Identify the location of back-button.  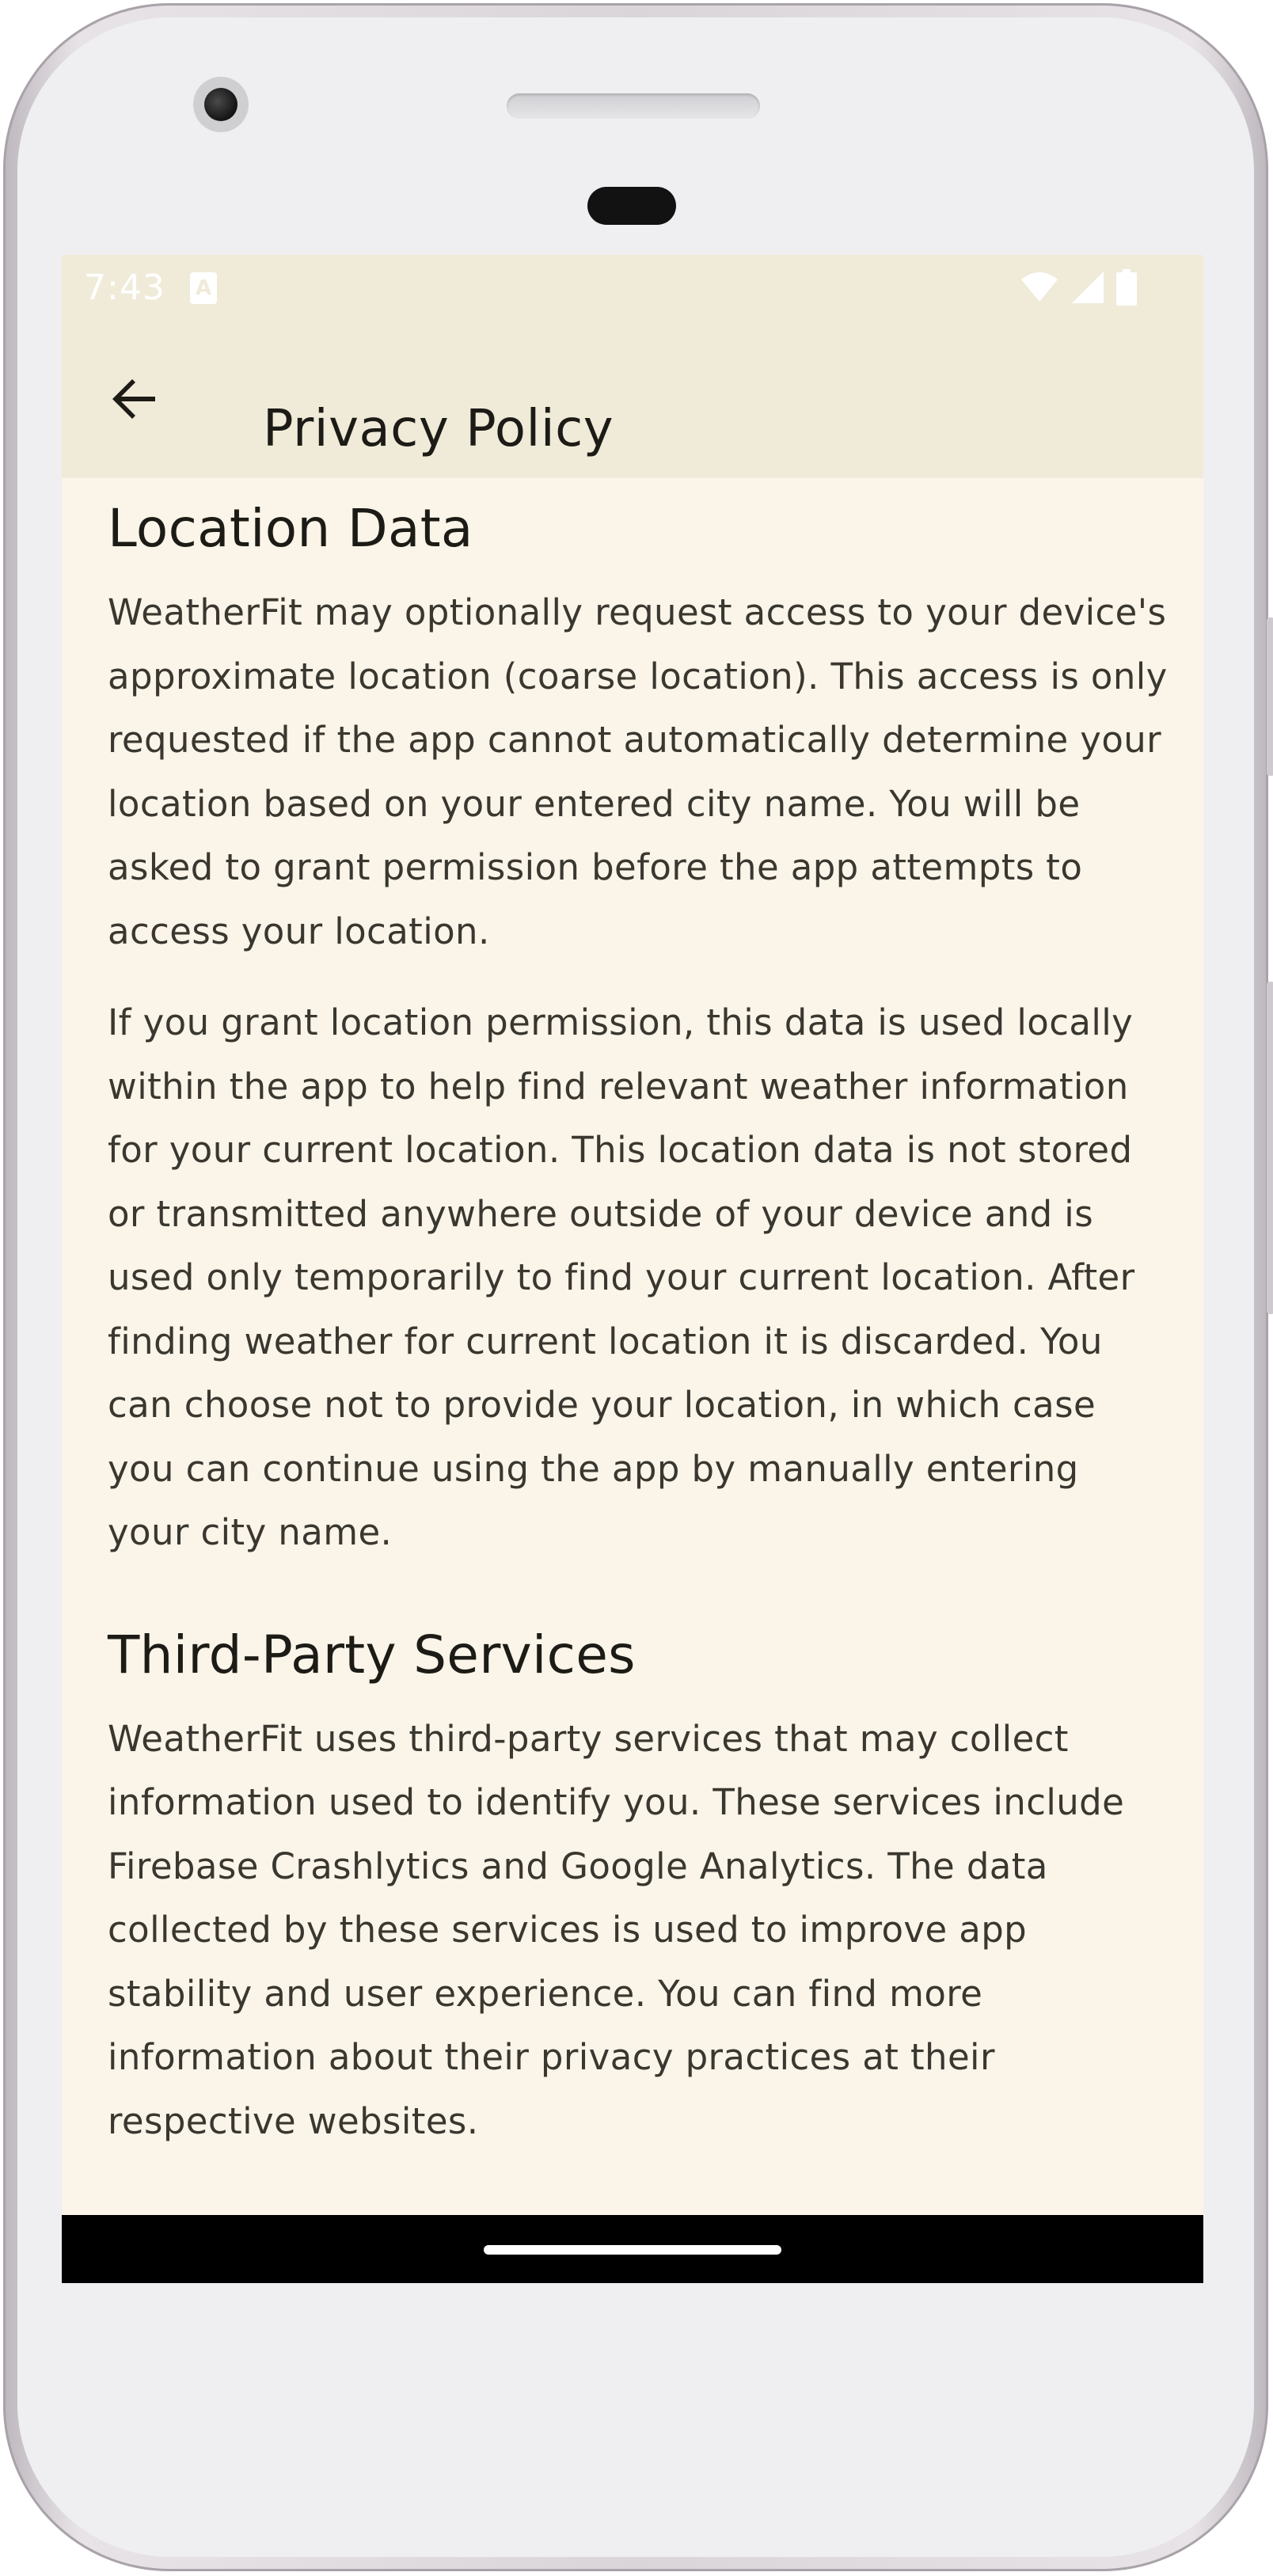
(134, 400).